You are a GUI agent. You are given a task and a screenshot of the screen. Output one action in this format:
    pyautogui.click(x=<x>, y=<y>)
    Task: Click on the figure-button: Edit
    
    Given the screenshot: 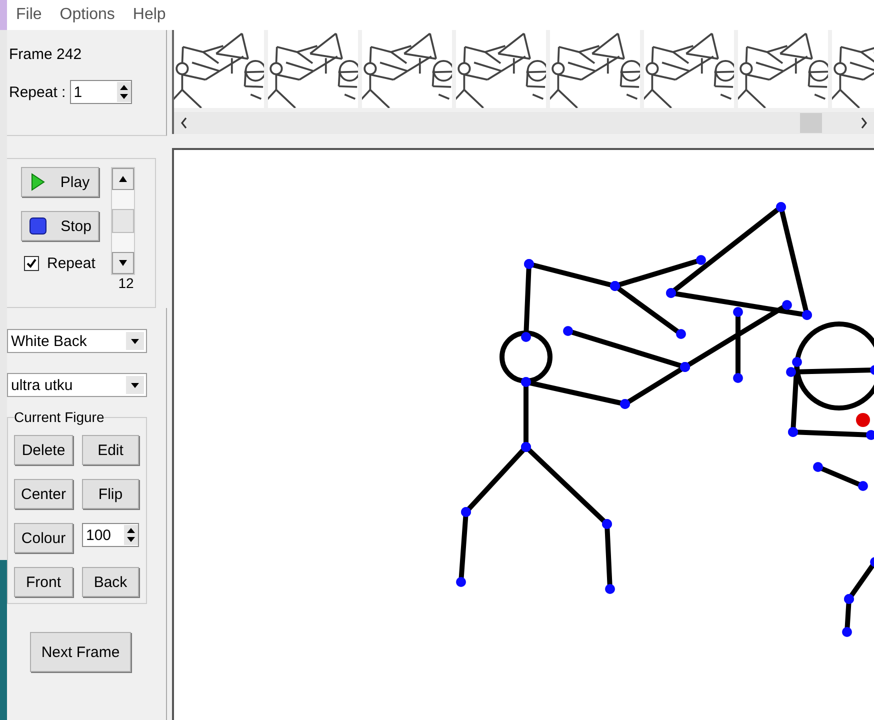 What is the action you would take?
    pyautogui.click(x=110, y=450)
    